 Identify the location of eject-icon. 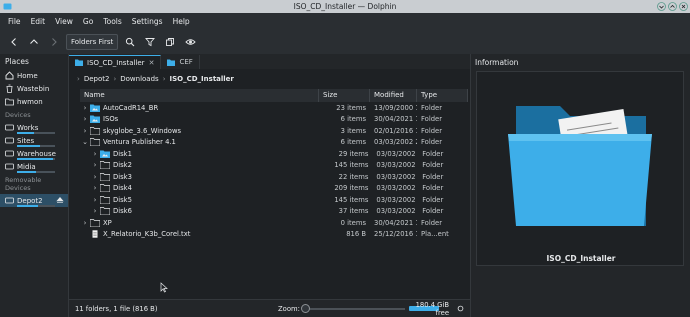
(60, 200).